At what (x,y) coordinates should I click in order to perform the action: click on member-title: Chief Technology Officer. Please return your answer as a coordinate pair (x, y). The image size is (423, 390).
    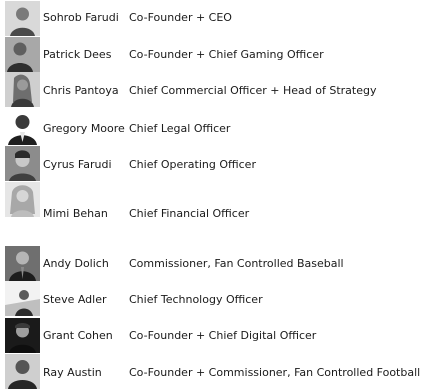
    Looking at the image, I should click on (196, 299).